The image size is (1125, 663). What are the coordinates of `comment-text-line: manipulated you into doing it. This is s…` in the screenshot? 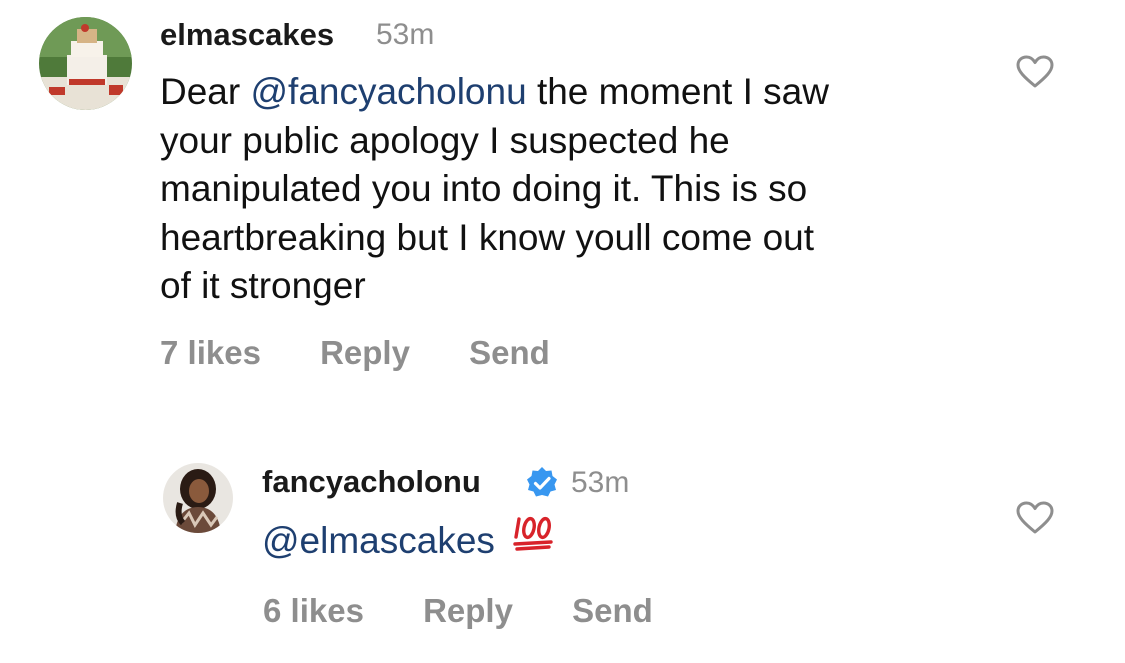 It's located at (484, 188).